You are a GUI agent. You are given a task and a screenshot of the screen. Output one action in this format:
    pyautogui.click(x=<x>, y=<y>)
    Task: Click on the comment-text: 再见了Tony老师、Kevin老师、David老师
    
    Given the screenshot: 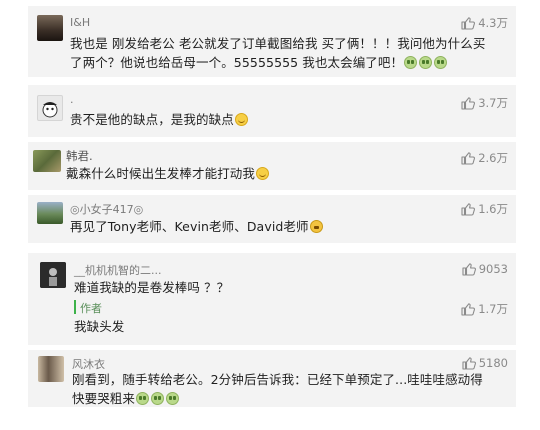 What is the action you would take?
    pyautogui.click(x=197, y=226)
    